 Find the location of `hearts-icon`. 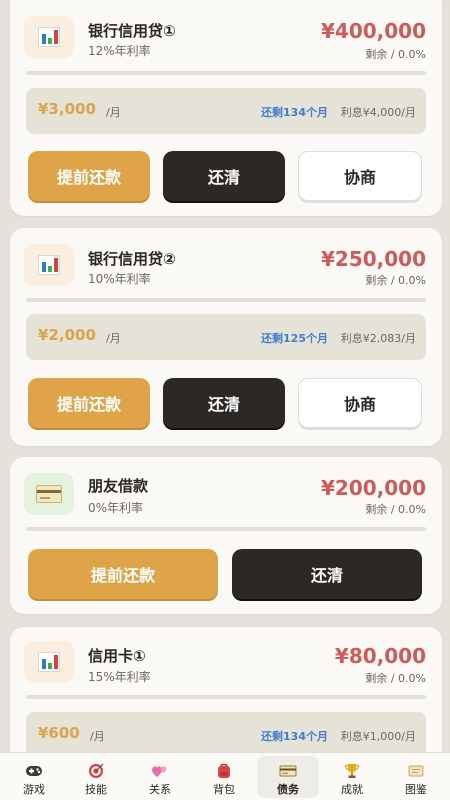

hearts-icon is located at coordinates (159, 771).